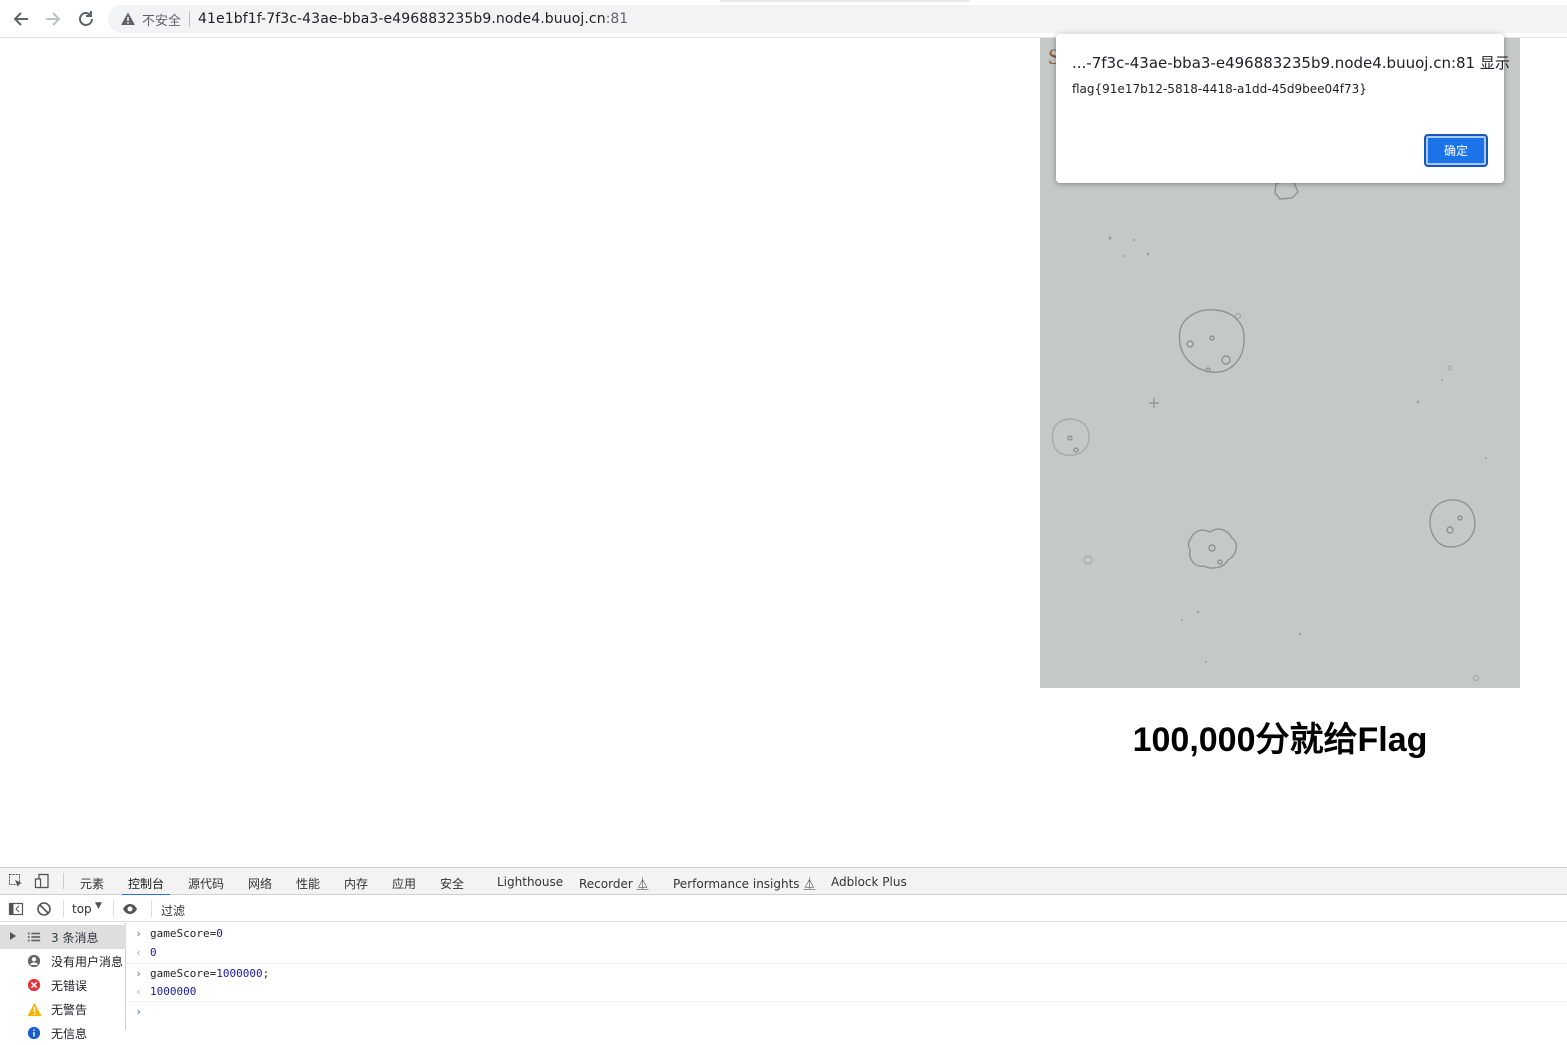 This screenshot has width=1567, height=1045. Describe the element at coordinates (847, 991) in the screenshot. I see `console-result-line: ‹ 1000000` at that location.